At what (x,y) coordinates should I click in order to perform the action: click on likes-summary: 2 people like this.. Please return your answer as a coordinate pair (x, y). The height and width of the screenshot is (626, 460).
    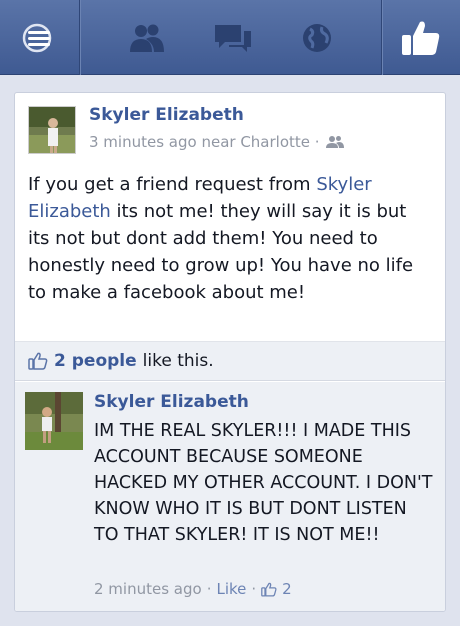
    Looking at the image, I should click on (230, 361).